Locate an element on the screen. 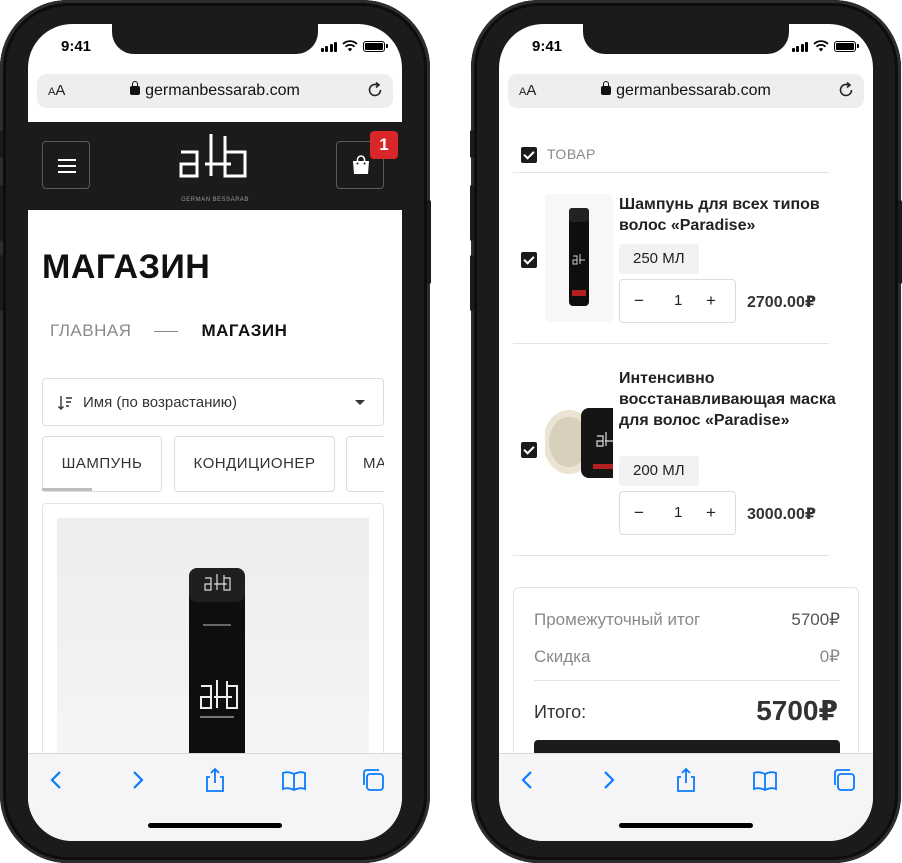  sort-ascending-icon is located at coordinates (65, 403).